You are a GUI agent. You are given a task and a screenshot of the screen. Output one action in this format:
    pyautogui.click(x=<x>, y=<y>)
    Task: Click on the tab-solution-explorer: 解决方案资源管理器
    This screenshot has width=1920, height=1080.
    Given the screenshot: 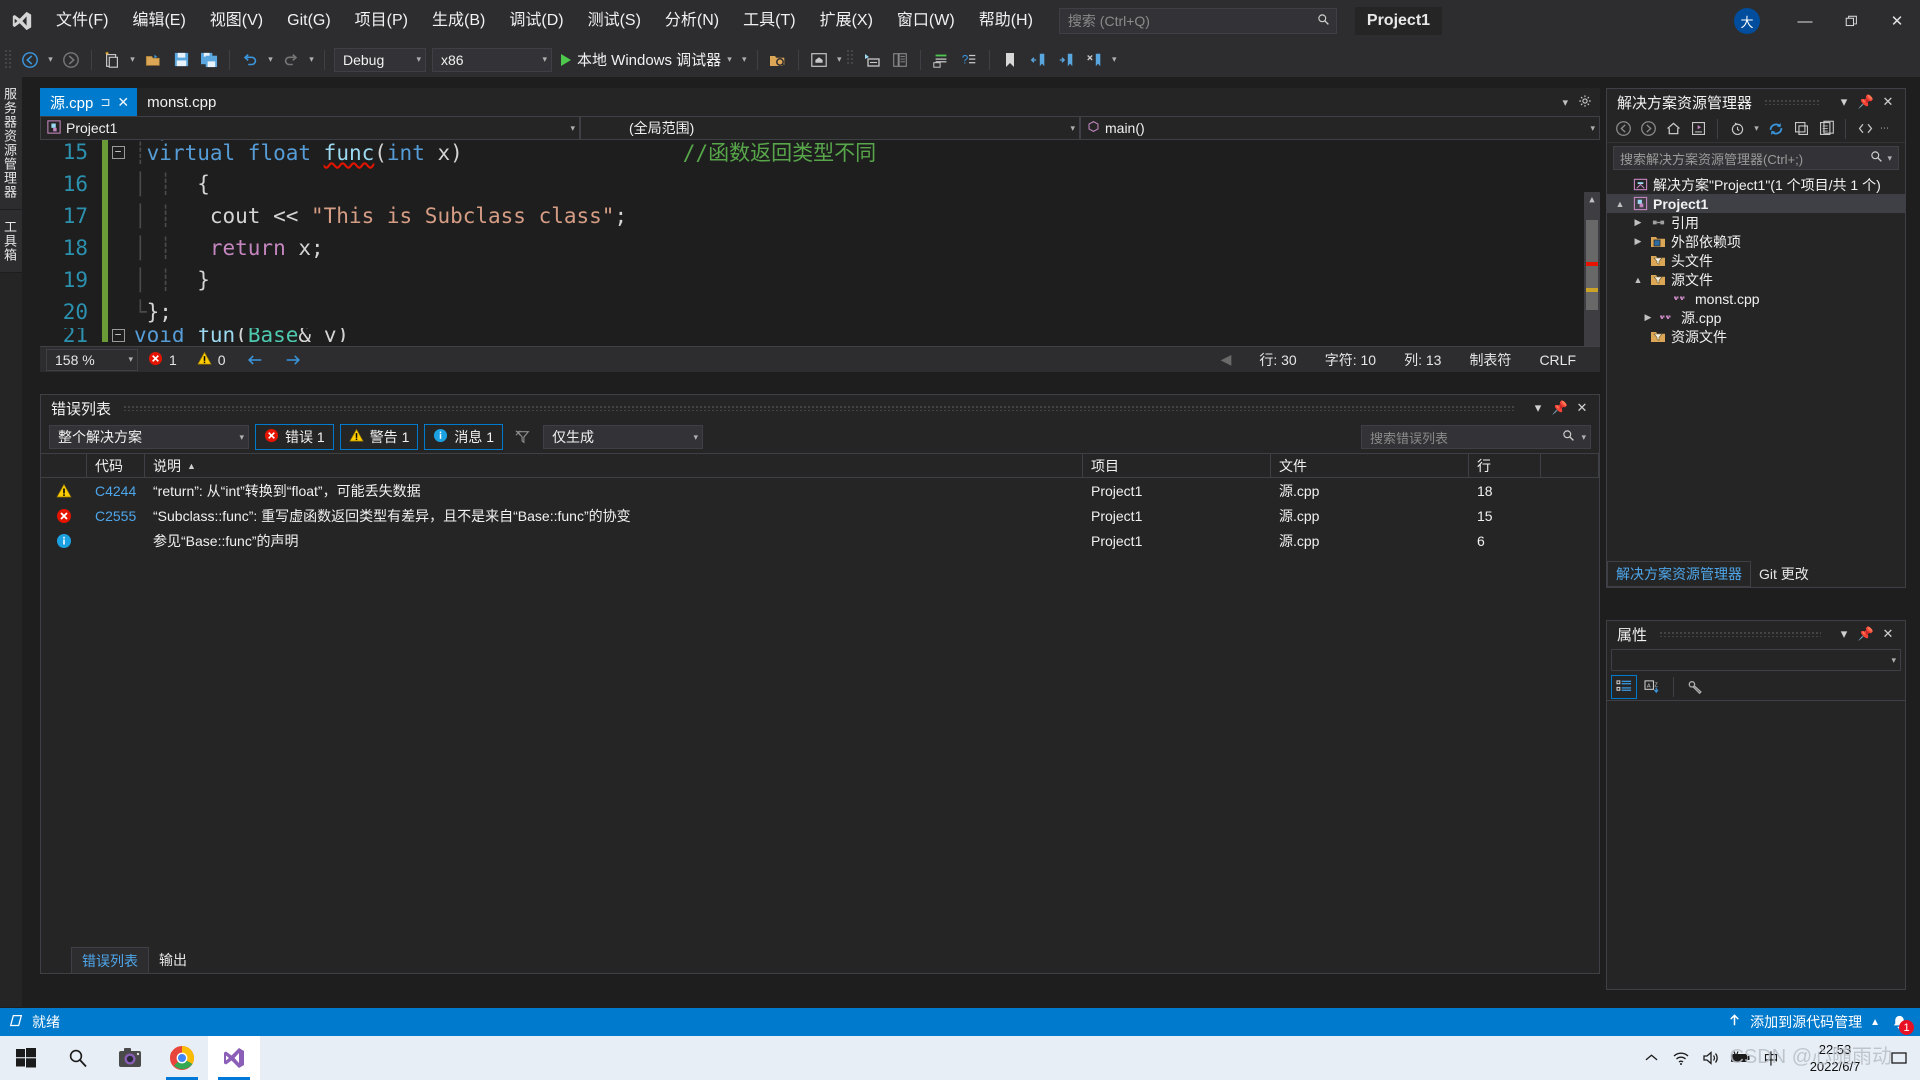 What is the action you would take?
    pyautogui.click(x=1679, y=574)
    